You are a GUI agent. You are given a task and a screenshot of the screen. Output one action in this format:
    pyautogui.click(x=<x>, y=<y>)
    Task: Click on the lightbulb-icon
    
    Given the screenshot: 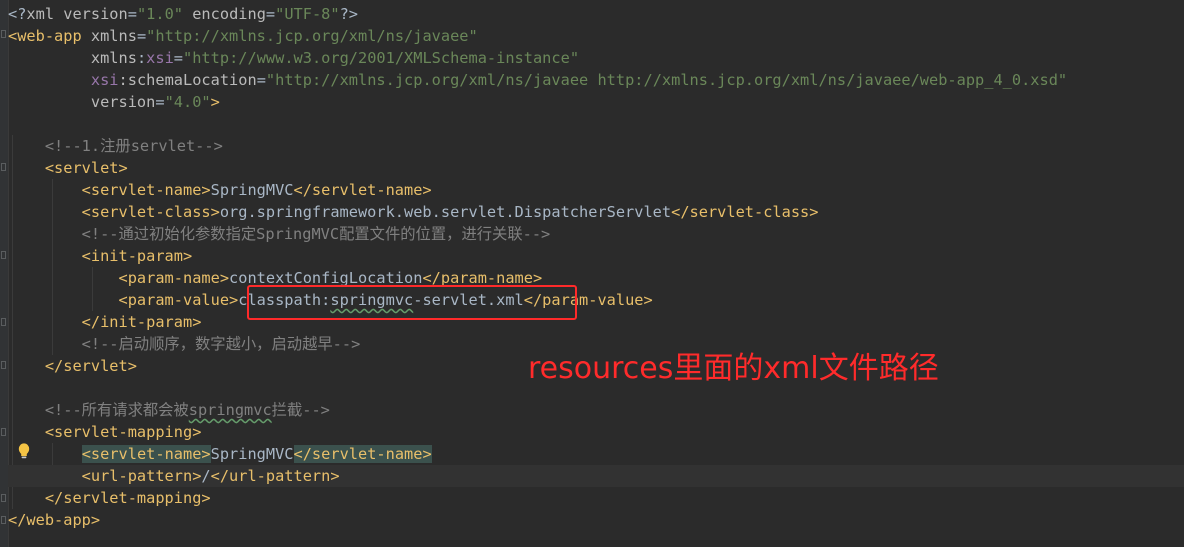 What is the action you would take?
    pyautogui.click(x=24, y=451)
    